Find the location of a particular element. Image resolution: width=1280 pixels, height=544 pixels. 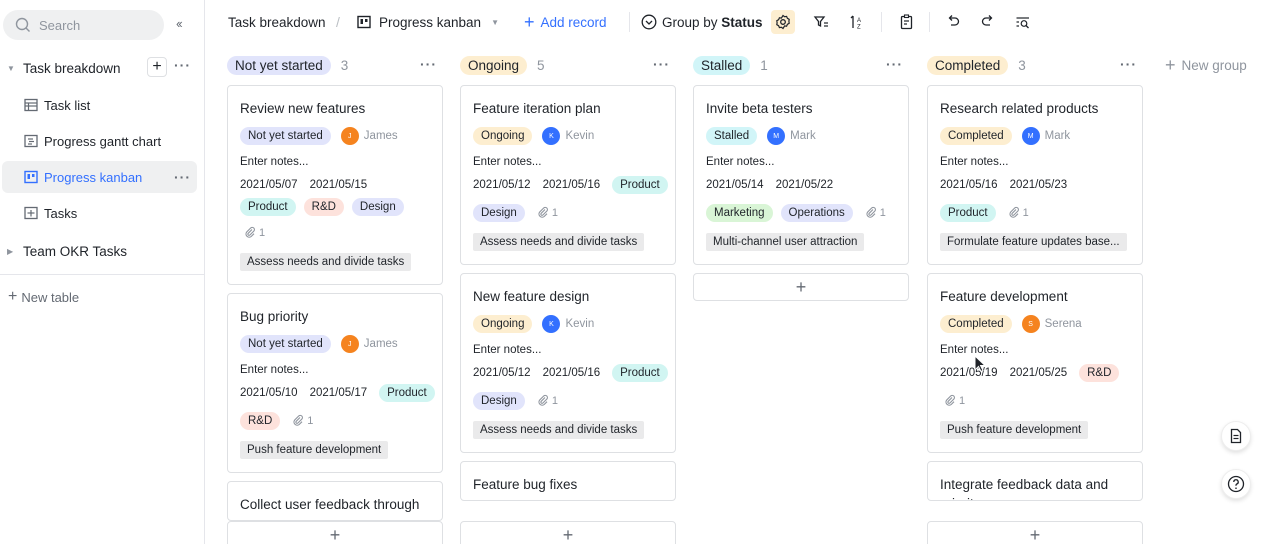

sidebar-item-progress-kanban: Progress kanban ··· is located at coordinates (99, 177).